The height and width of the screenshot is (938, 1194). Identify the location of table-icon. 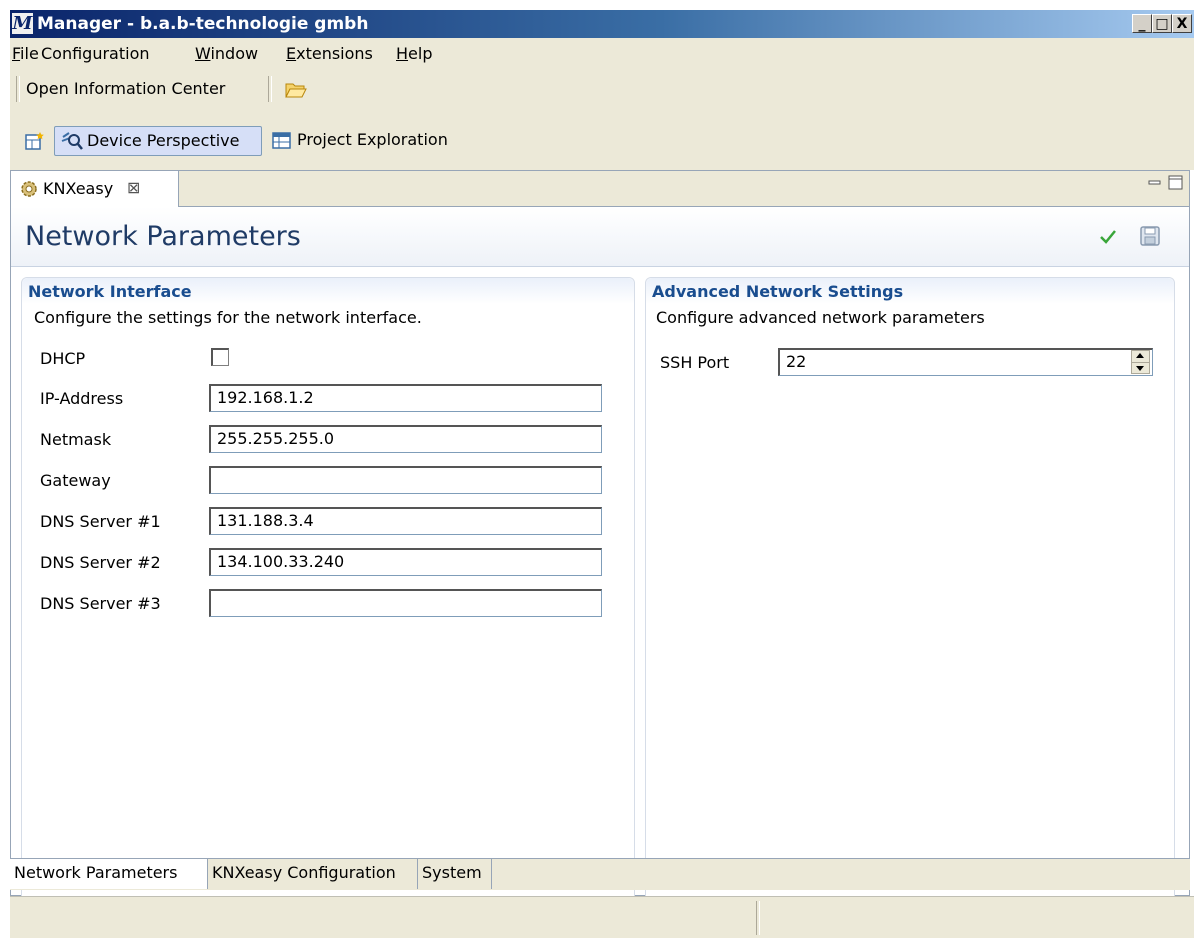
(282, 141).